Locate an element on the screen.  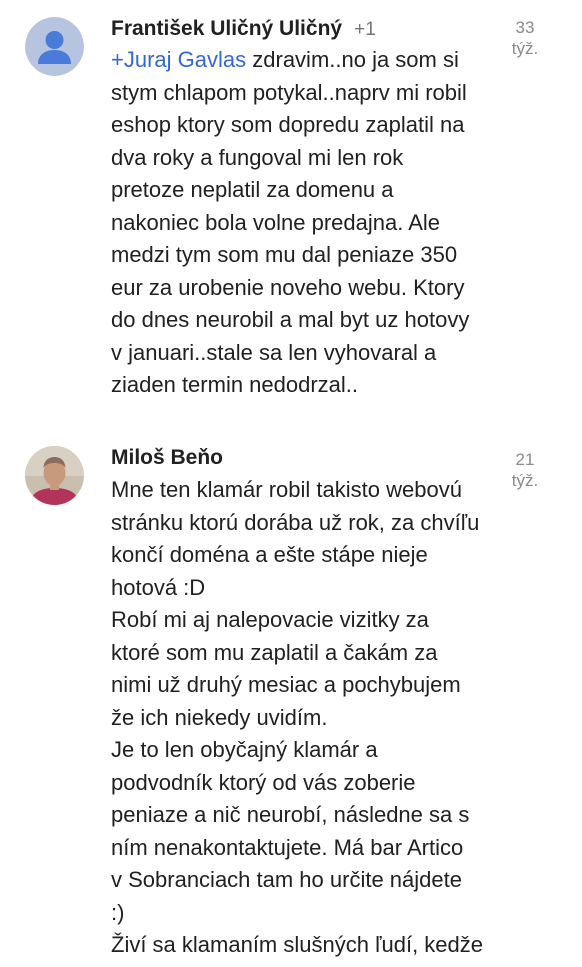
comment-header: František Uličný Uličný +1 is located at coordinates (243, 32).